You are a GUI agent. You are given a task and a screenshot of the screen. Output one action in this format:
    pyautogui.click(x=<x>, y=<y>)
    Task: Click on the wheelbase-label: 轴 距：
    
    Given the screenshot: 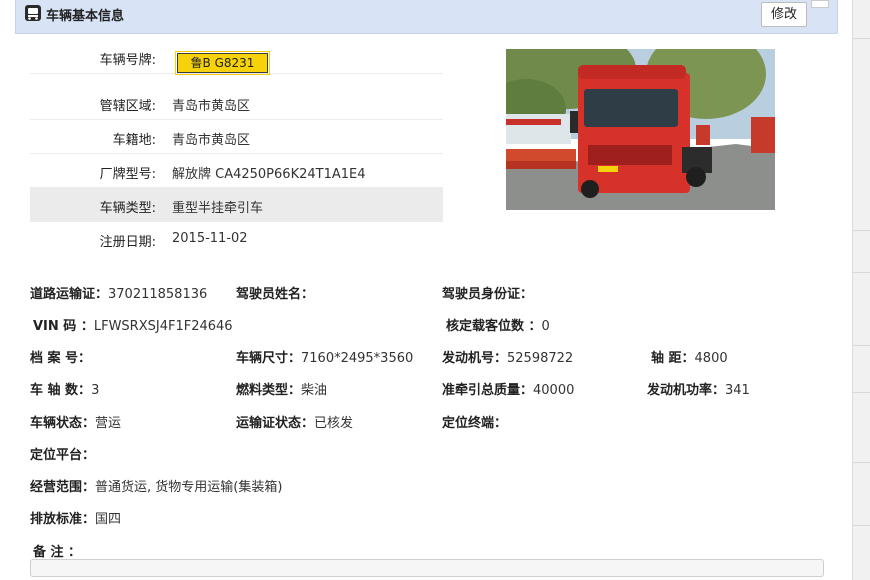 What is the action you would take?
    pyautogui.click(x=673, y=358)
    